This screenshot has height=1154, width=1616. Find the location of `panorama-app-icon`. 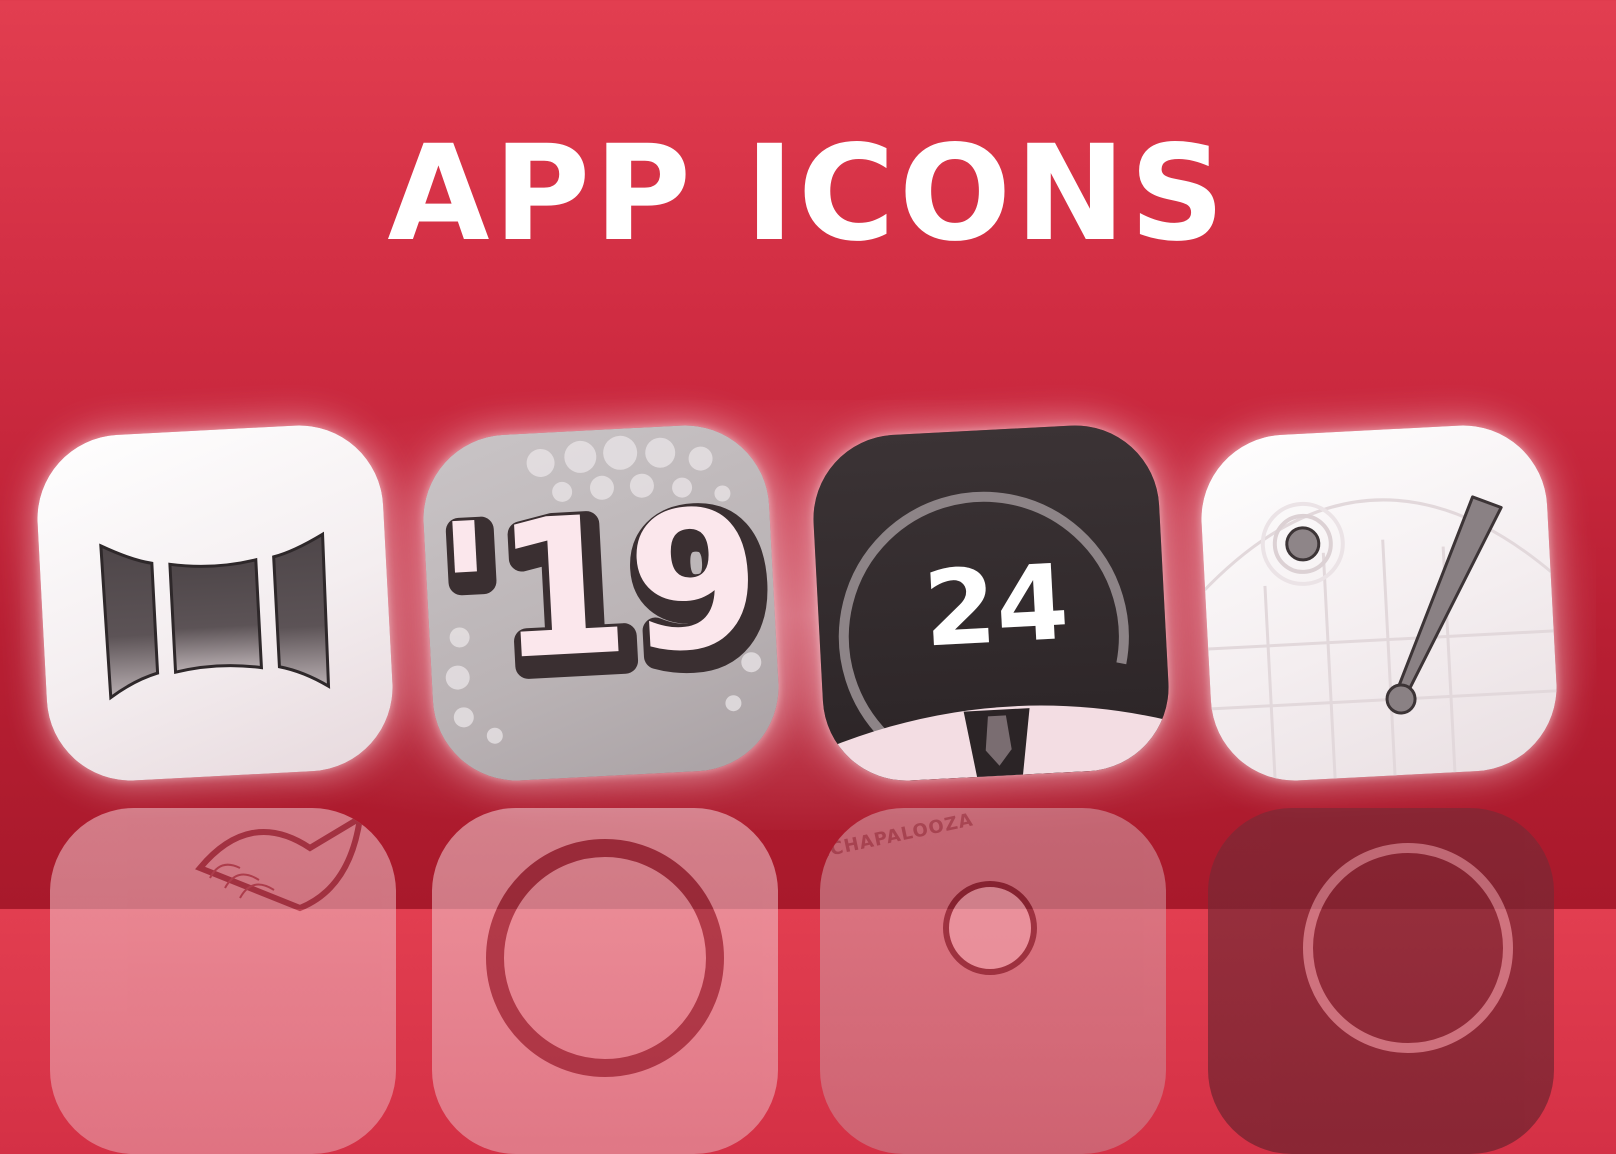

panorama-app-icon is located at coordinates (215, 603).